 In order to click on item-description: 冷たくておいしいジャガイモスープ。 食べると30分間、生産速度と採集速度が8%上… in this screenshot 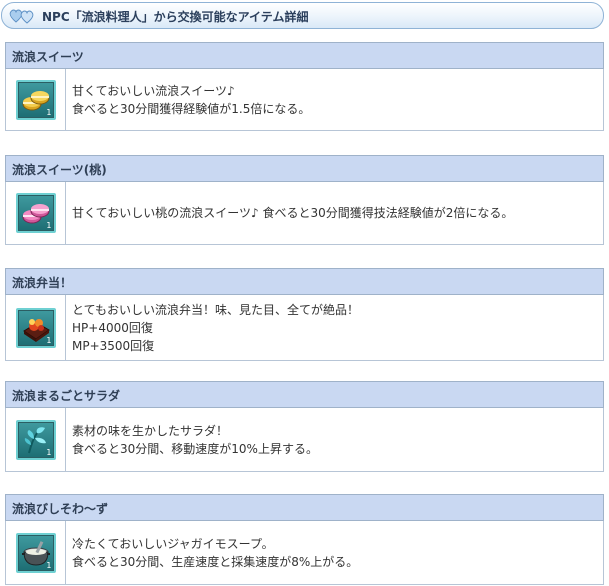, I will do `click(334, 552)`.